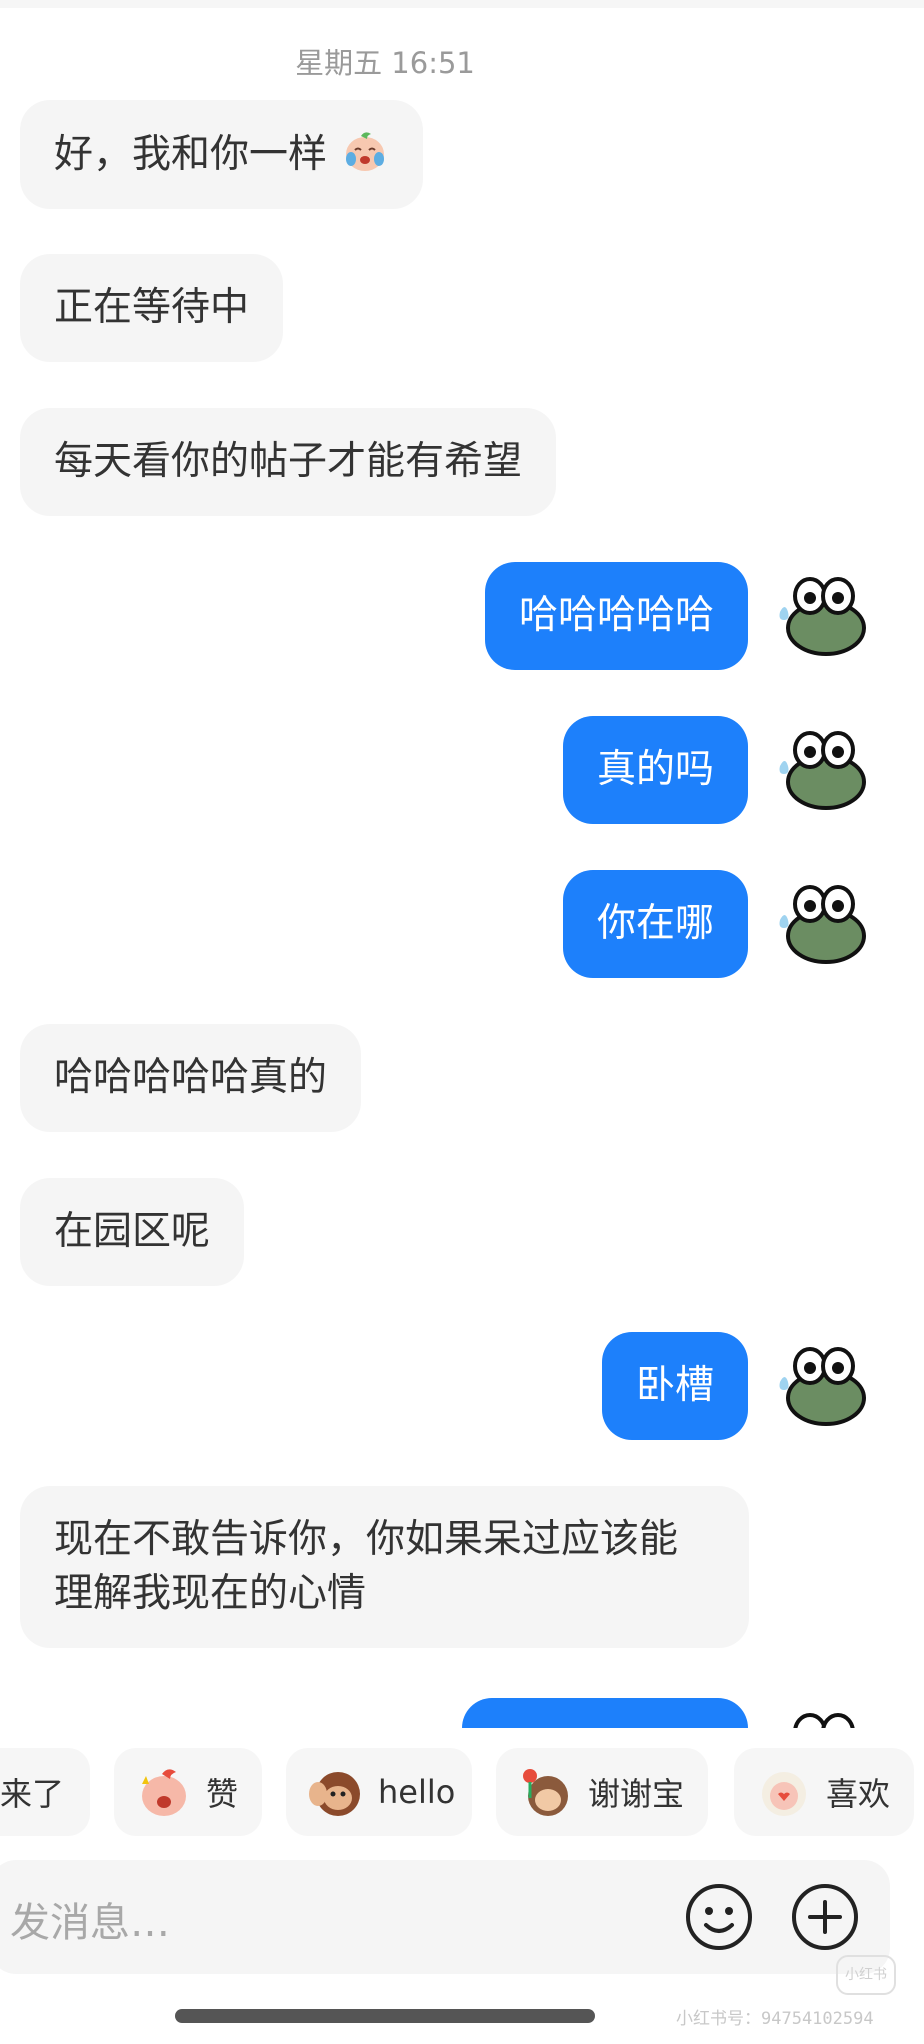 This screenshot has width=924, height=2044. I want to click on outgoing-message: 哈哈哈哈哈, so click(616, 616).